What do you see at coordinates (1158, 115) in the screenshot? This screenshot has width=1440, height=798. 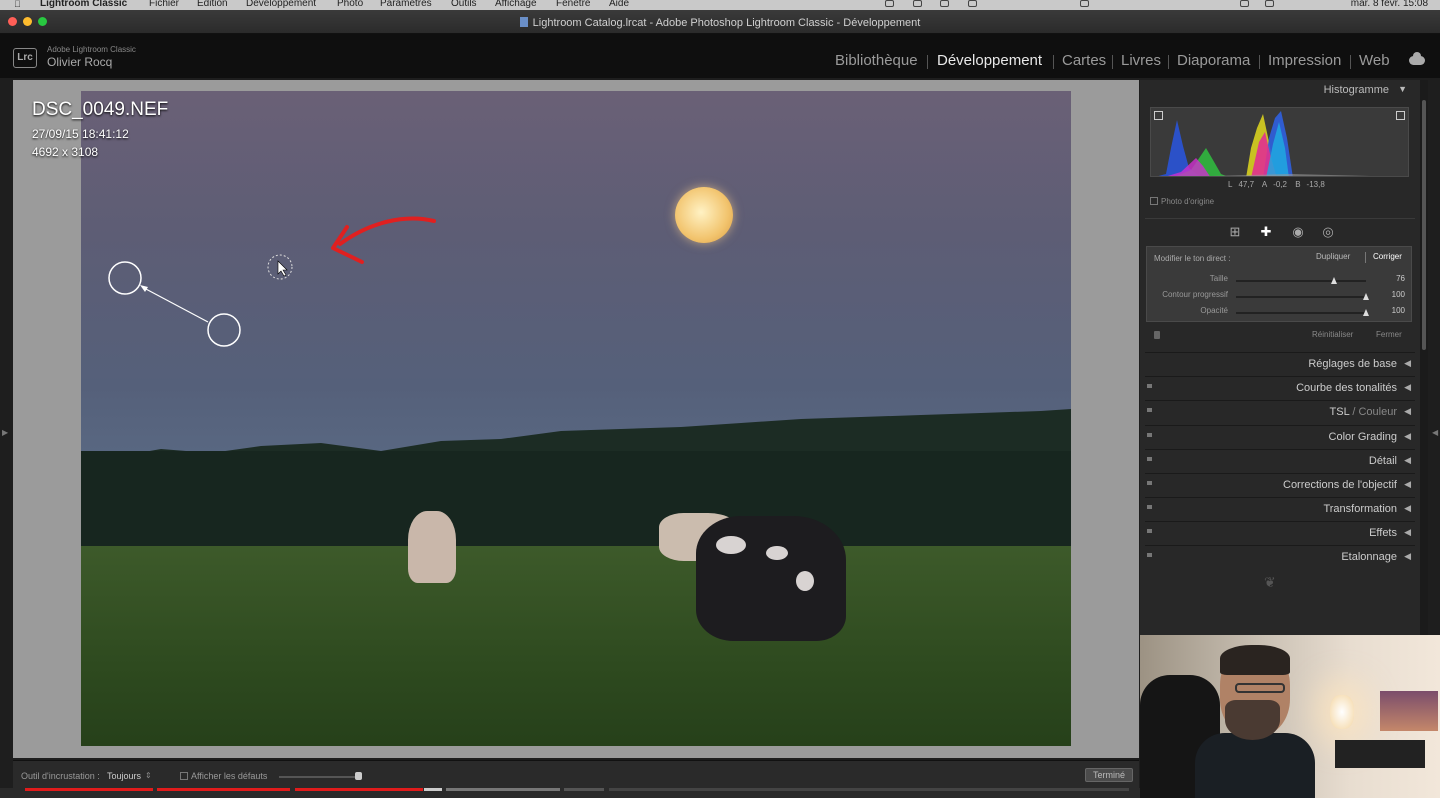 I see `shadow-clipping-icon` at bounding box center [1158, 115].